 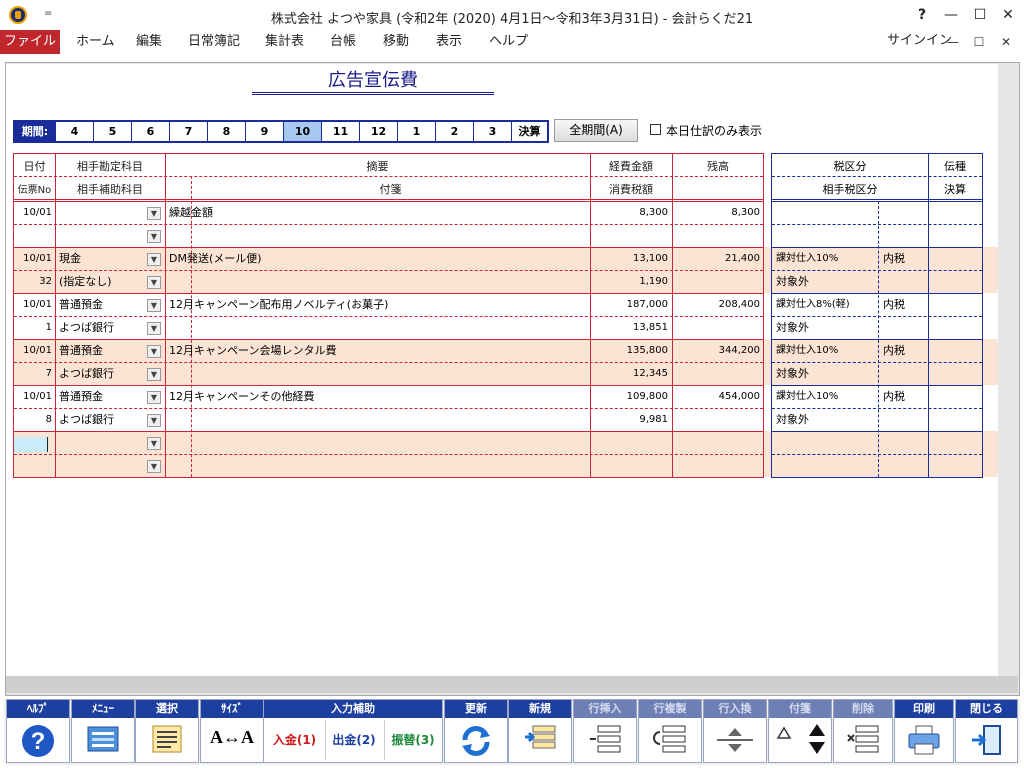 I want to click on menu-file: ファイル, so click(x=30, y=42).